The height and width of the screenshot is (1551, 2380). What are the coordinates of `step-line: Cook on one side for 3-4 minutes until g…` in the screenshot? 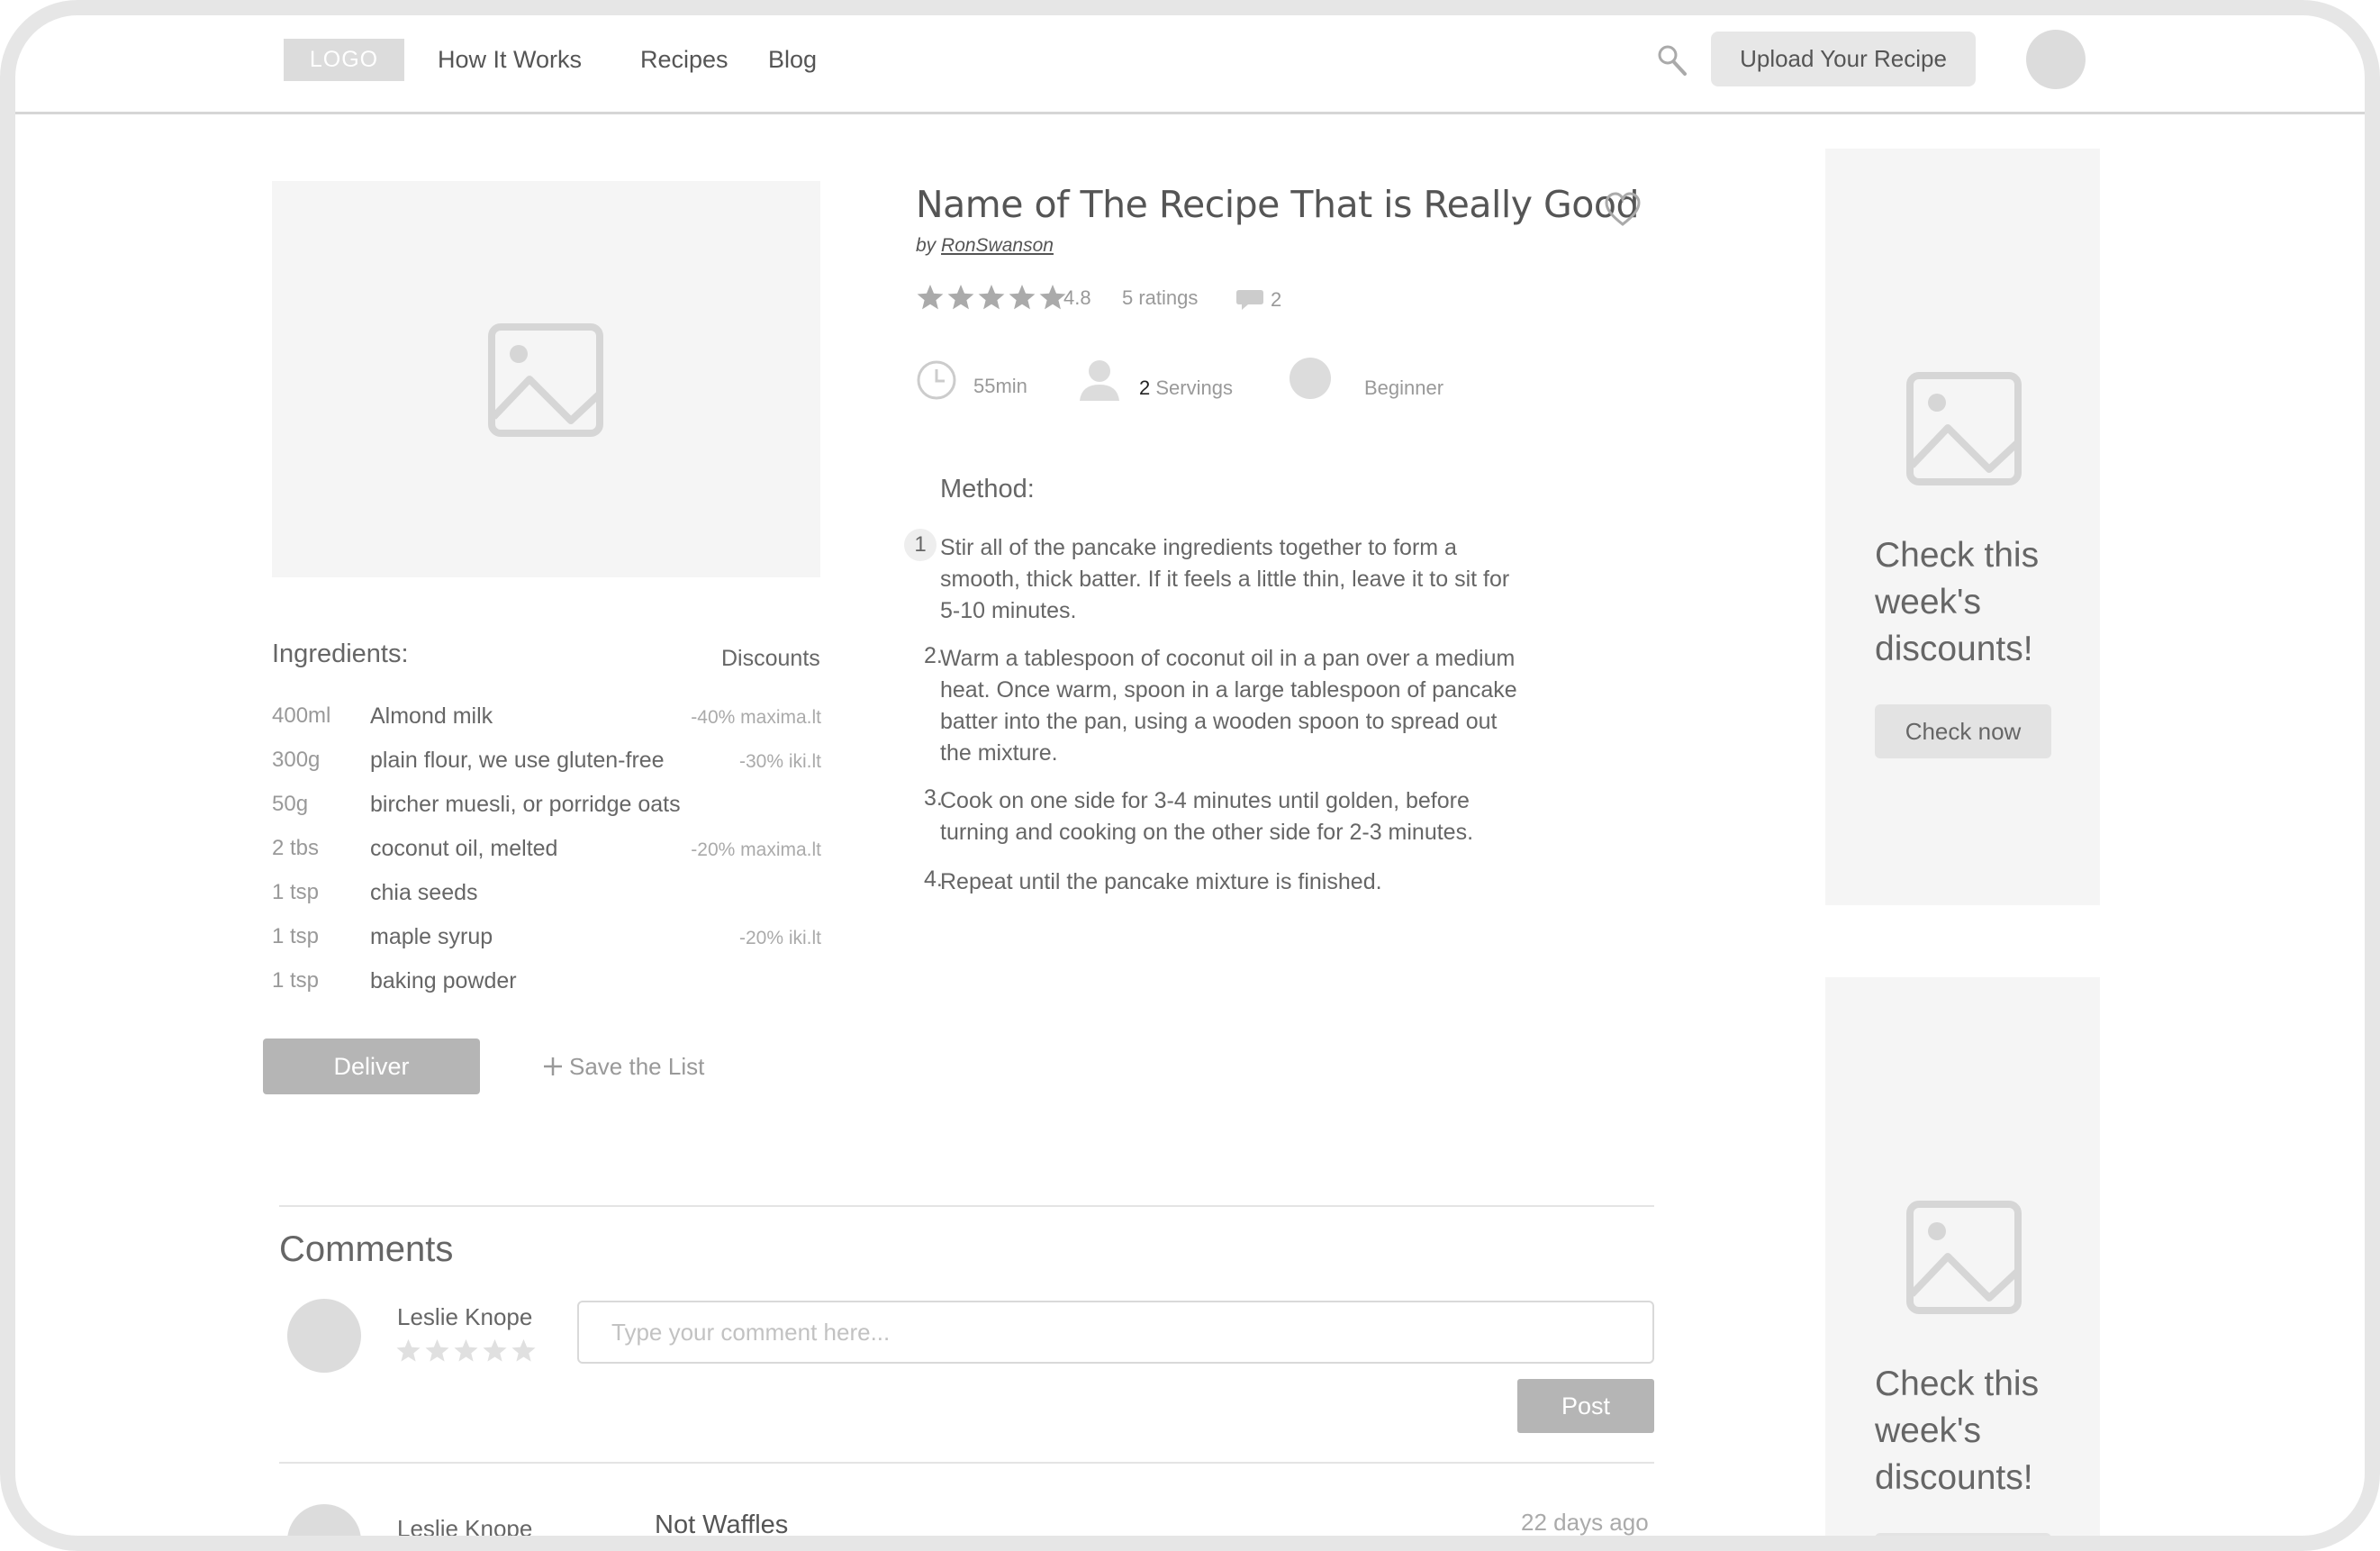 It's located at (1205, 800).